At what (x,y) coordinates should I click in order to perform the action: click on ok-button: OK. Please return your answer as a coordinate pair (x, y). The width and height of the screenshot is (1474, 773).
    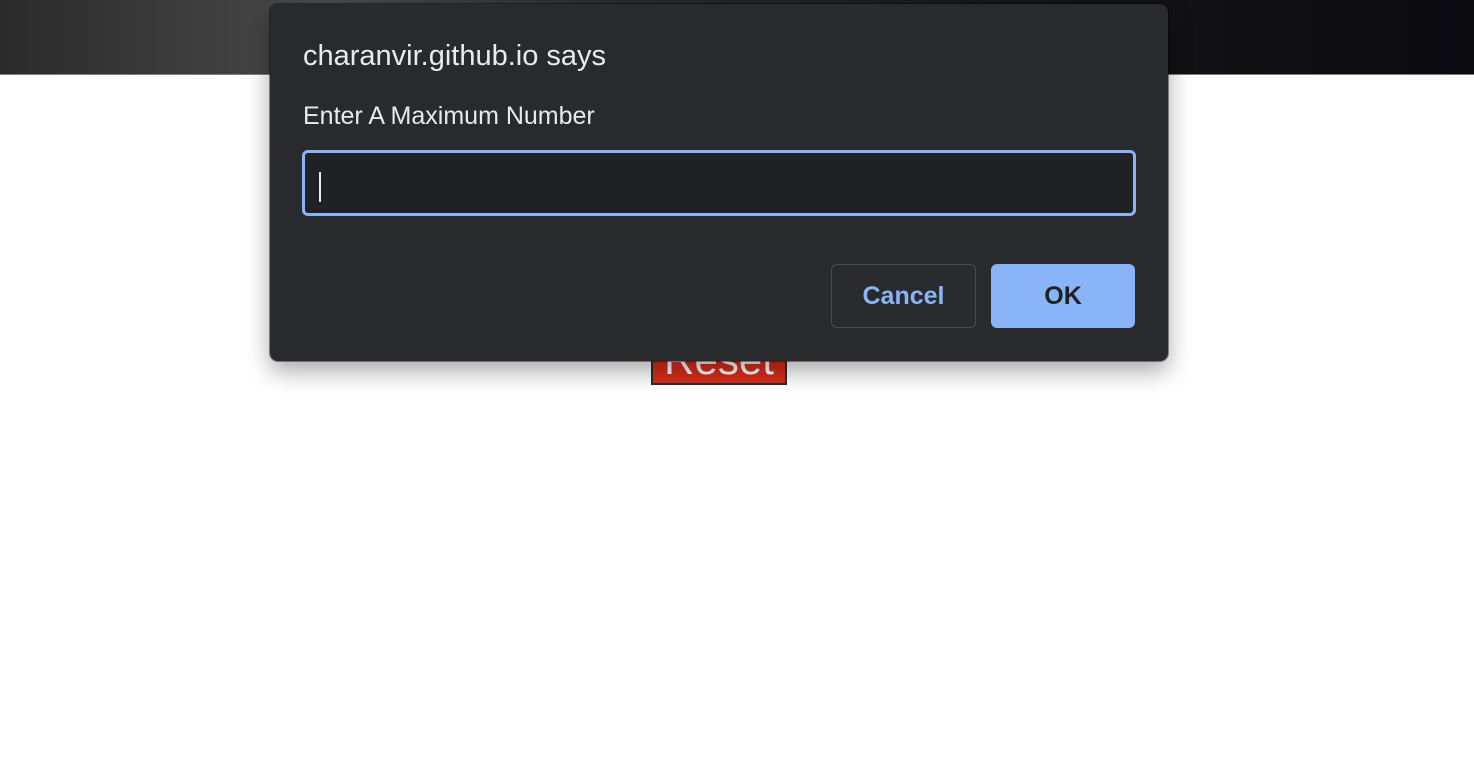
    Looking at the image, I should click on (1063, 296).